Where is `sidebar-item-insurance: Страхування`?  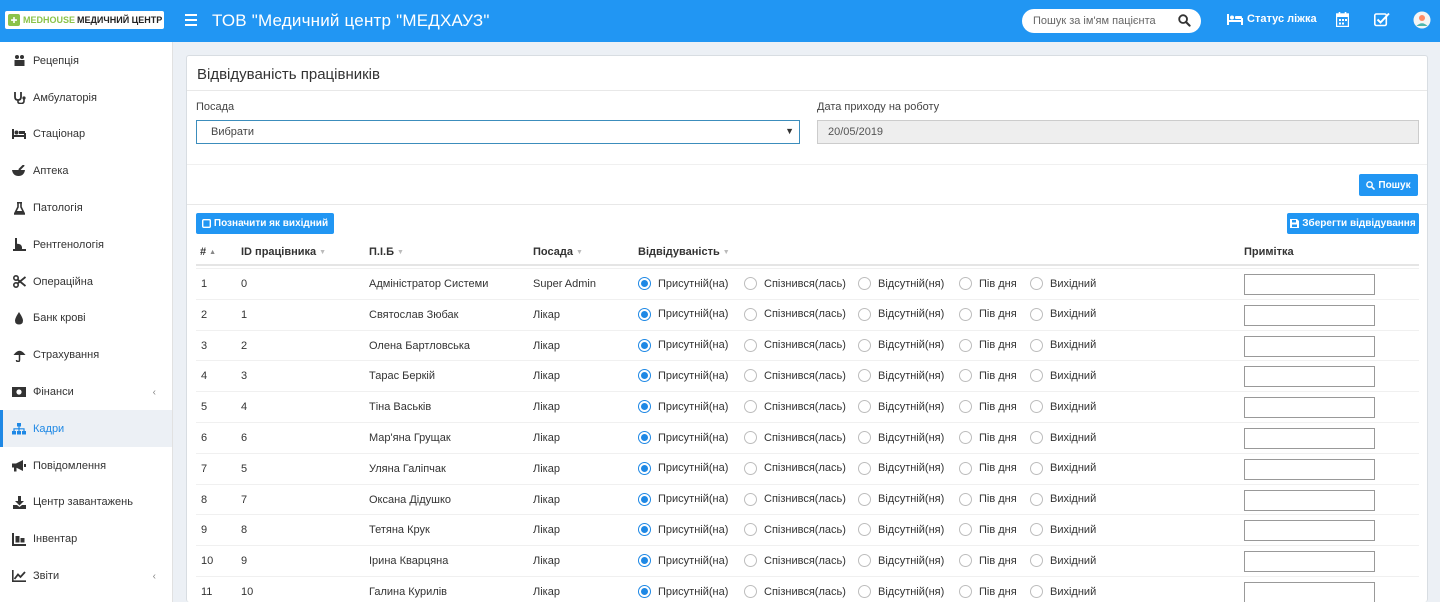
sidebar-item-insurance: Страхування is located at coordinates (86, 355).